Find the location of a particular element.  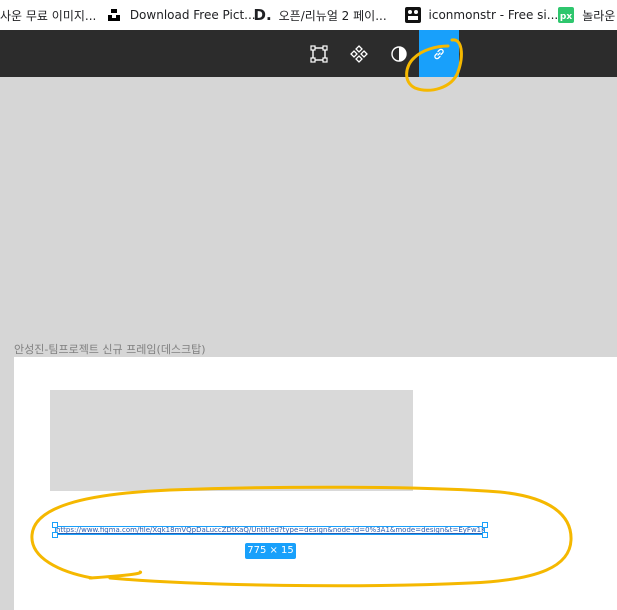

resize-handle-top-left is located at coordinates (55, 525).